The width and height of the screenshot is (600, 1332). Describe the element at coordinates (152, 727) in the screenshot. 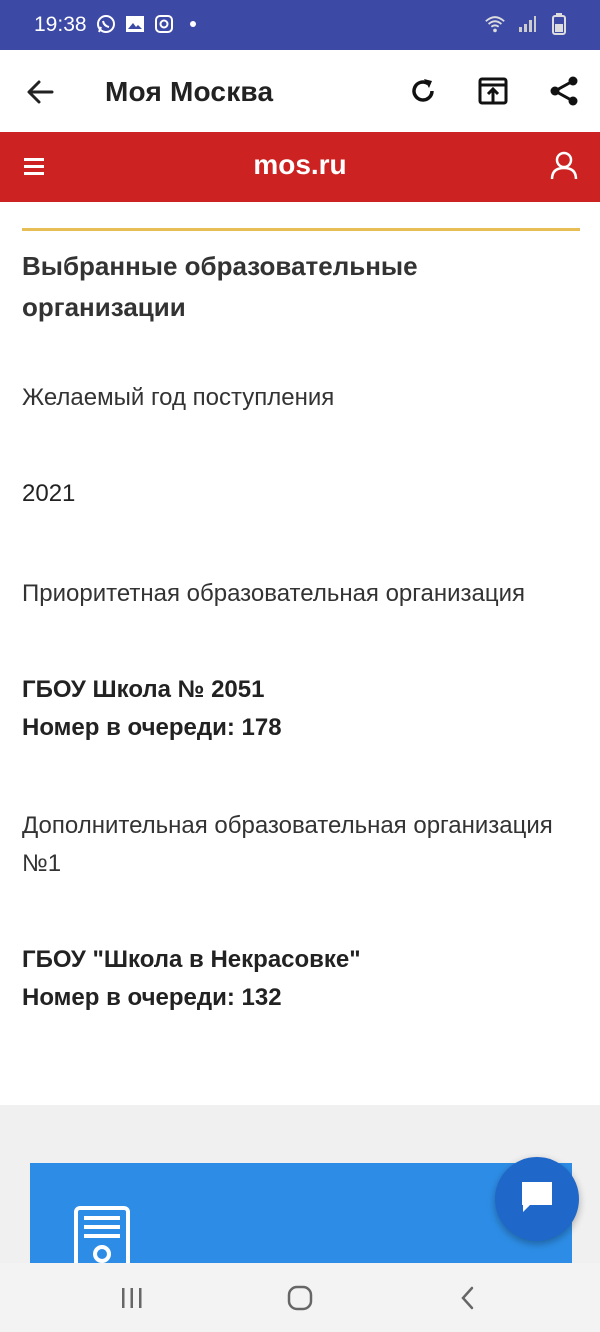

I see `priority-org-queue: Номер в очереди: 178` at that location.